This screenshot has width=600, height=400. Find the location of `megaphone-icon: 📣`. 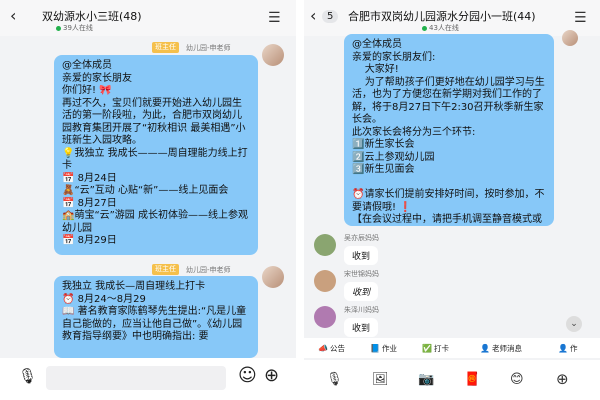

megaphone-icon: 📣 is located at coordinates (323, 348).